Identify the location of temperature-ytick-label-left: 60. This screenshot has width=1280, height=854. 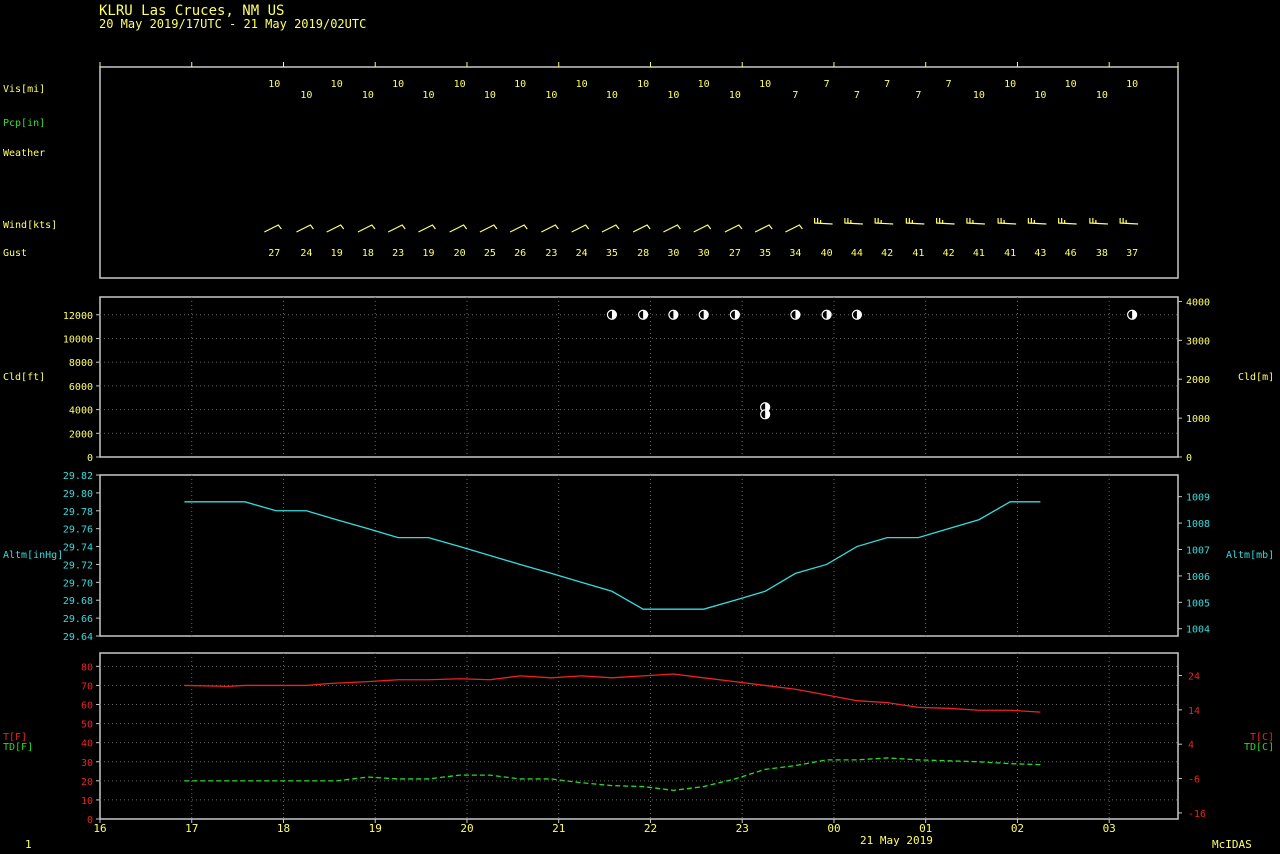
(87, 706).